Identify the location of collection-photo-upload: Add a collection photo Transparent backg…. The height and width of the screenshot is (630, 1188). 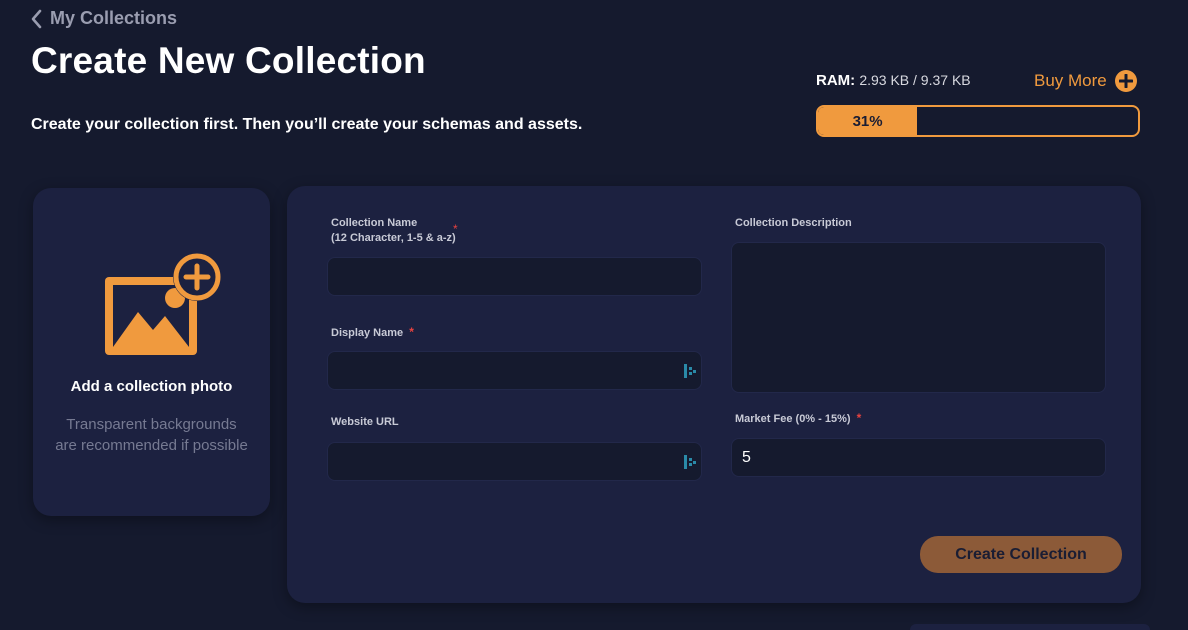
(151, 352).